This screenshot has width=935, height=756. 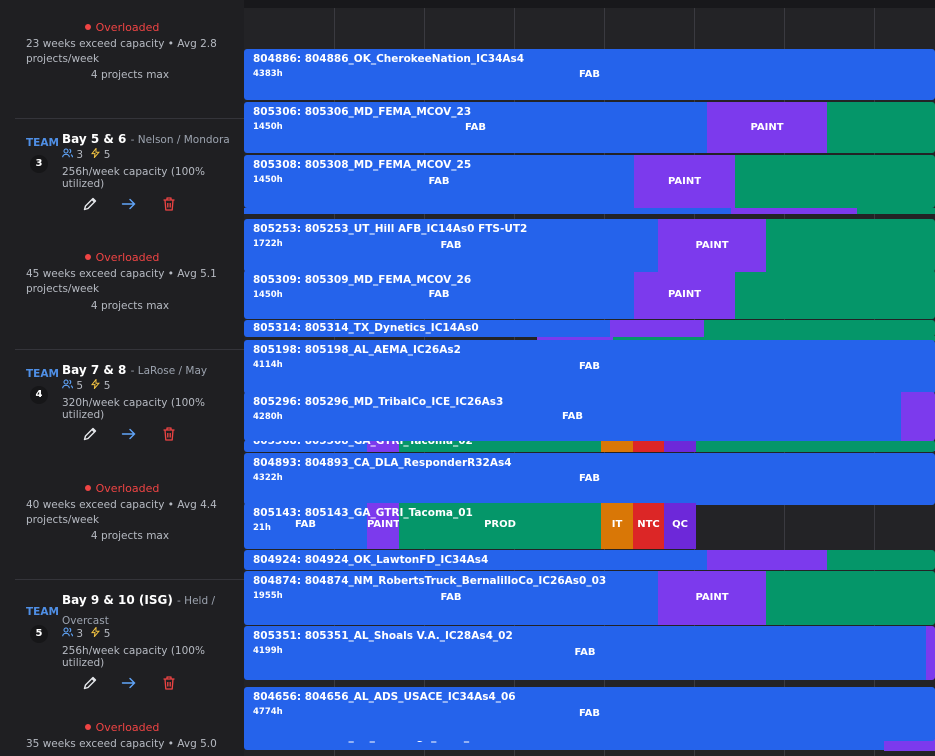 I want to click on phase-segment-it, so click(x=617, y=446).